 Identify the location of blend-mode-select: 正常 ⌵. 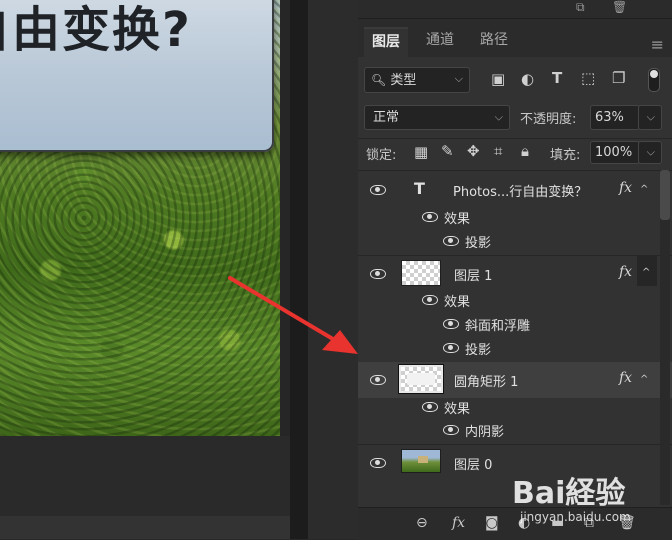
(437, 117).